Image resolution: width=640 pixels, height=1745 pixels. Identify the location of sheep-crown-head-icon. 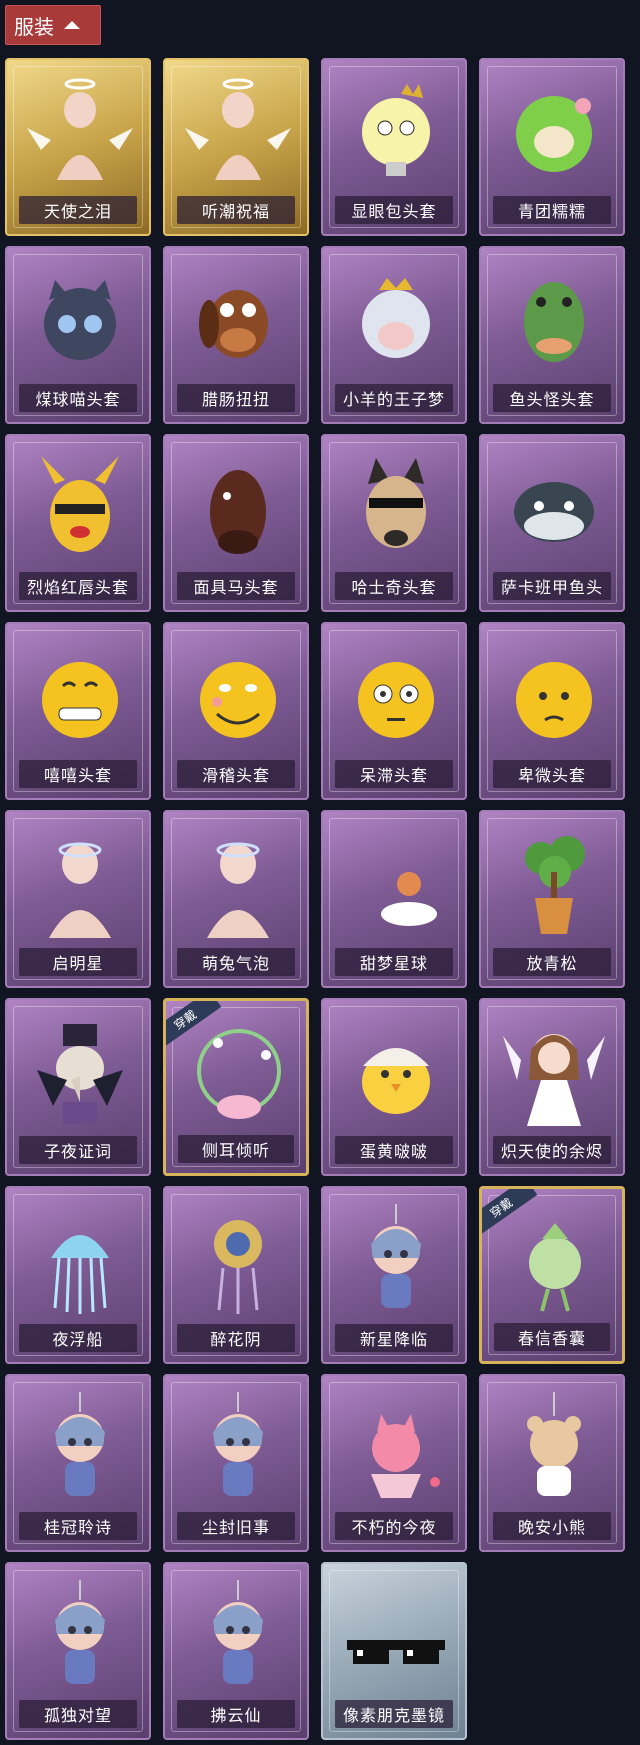
(396, 318).